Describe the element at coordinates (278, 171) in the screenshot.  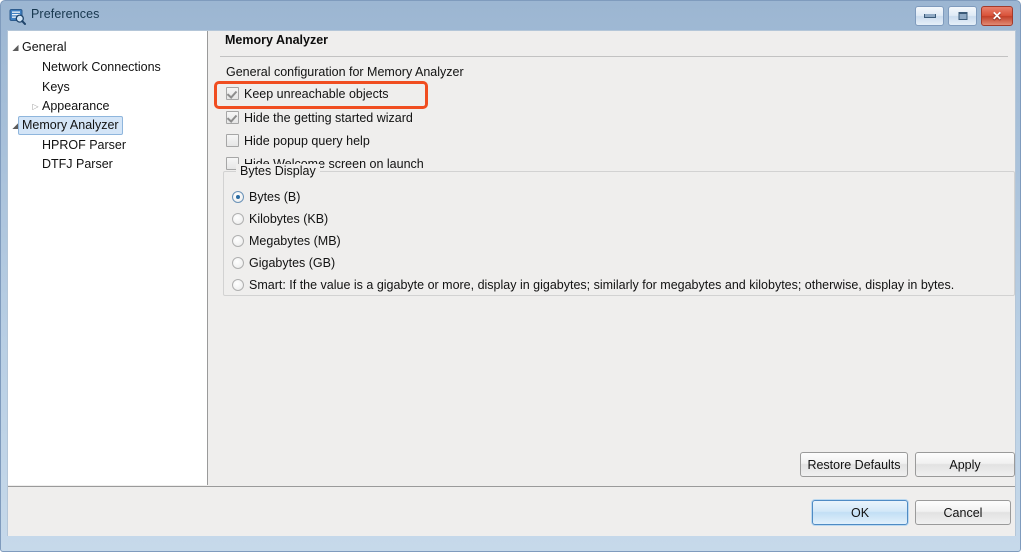
I see `bytes-display-group-title: Bytes Display` at that location.